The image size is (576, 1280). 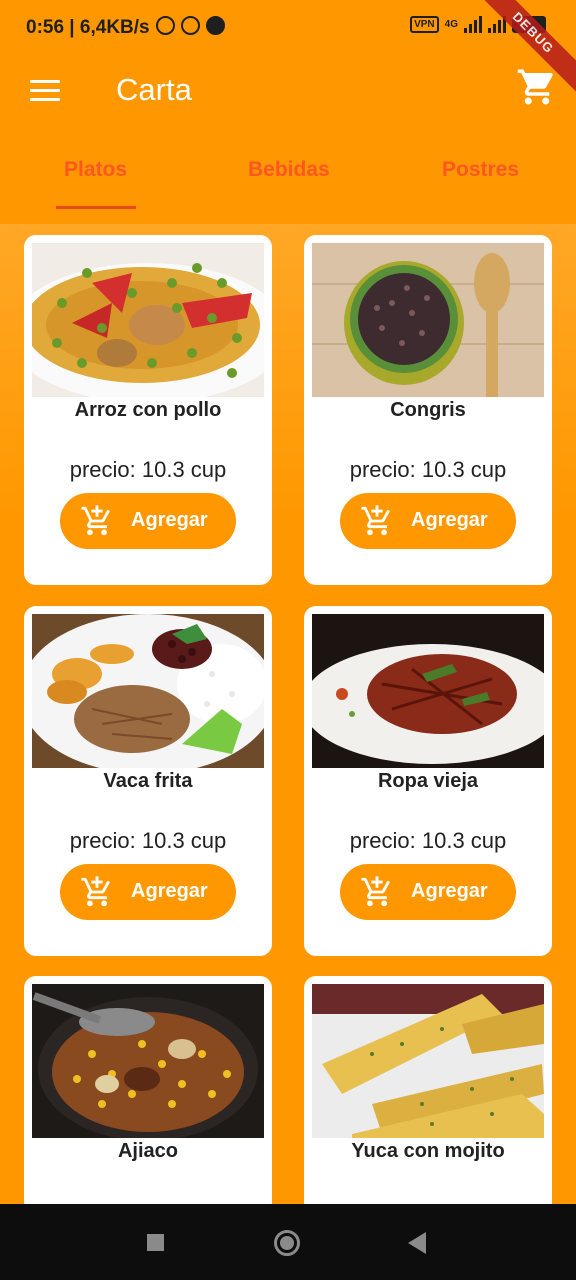 What do you see at coordinates (451, 24) in the screenshot?
I see `network-type: 4G` at bounding box center [451, 24].